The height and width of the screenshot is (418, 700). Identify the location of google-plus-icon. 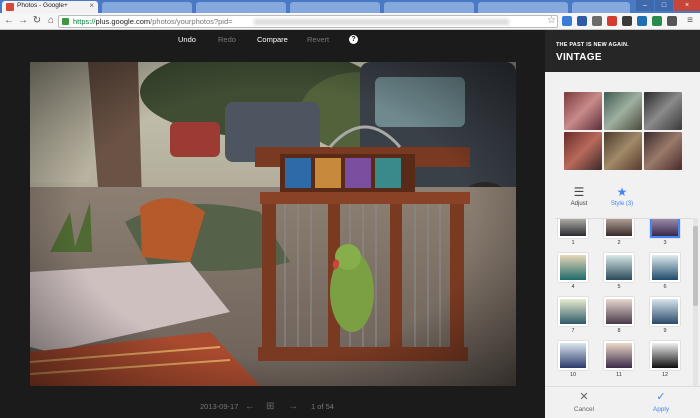
(10, 7).